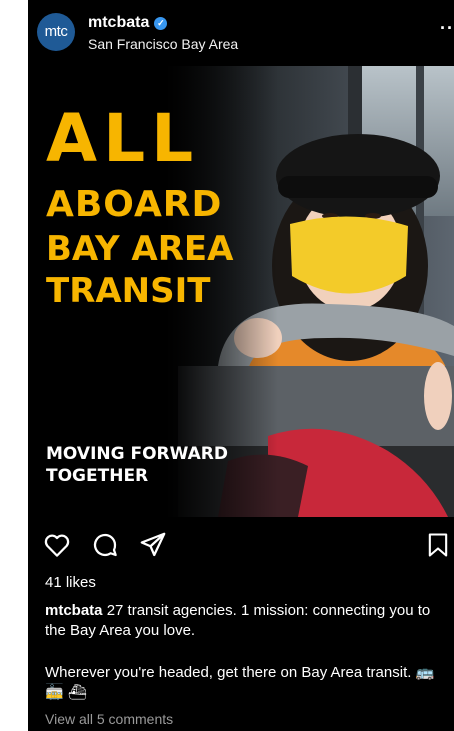 This screenshot has width=454, height=731. I want to click on likes-count: 41 likes, so click(70, 582).